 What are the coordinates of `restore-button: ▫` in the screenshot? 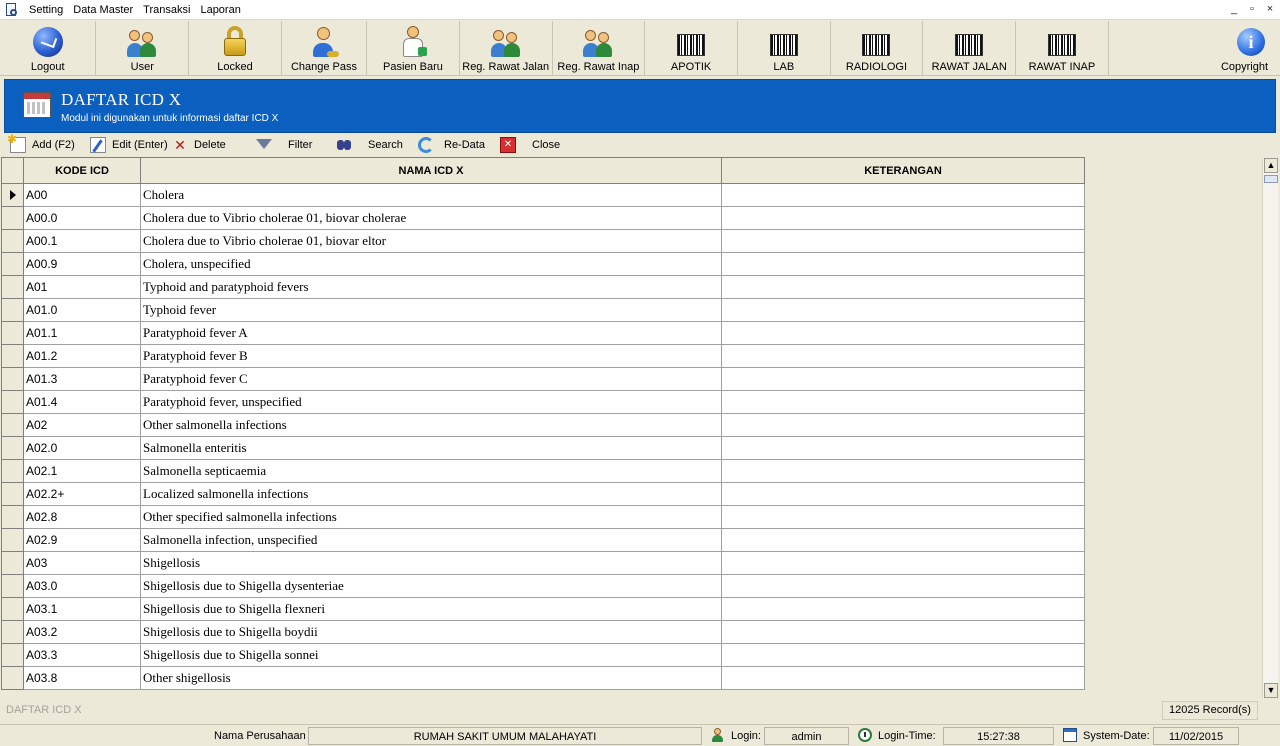 It's located at (1252, 9).